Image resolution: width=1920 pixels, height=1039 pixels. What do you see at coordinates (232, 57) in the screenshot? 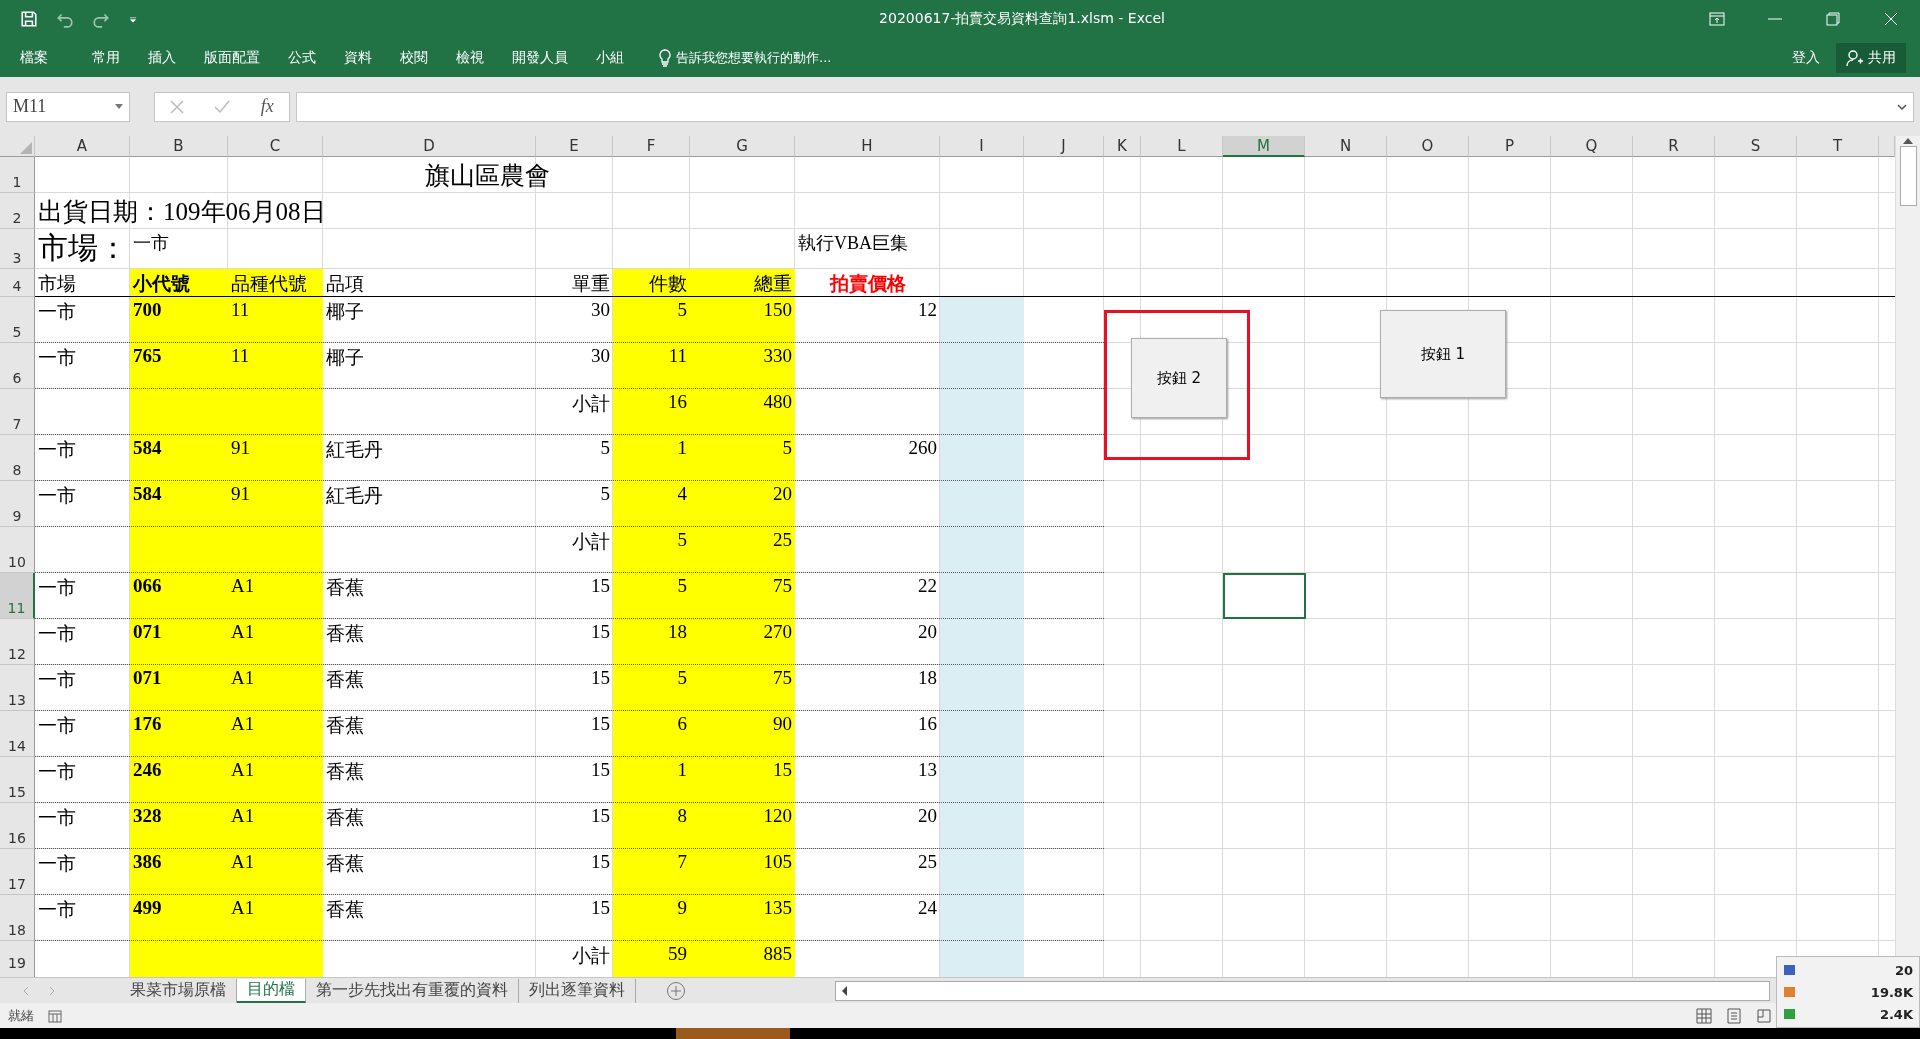
I see `ribbon-tab: 版面配置` at bounding box center [232, 57].